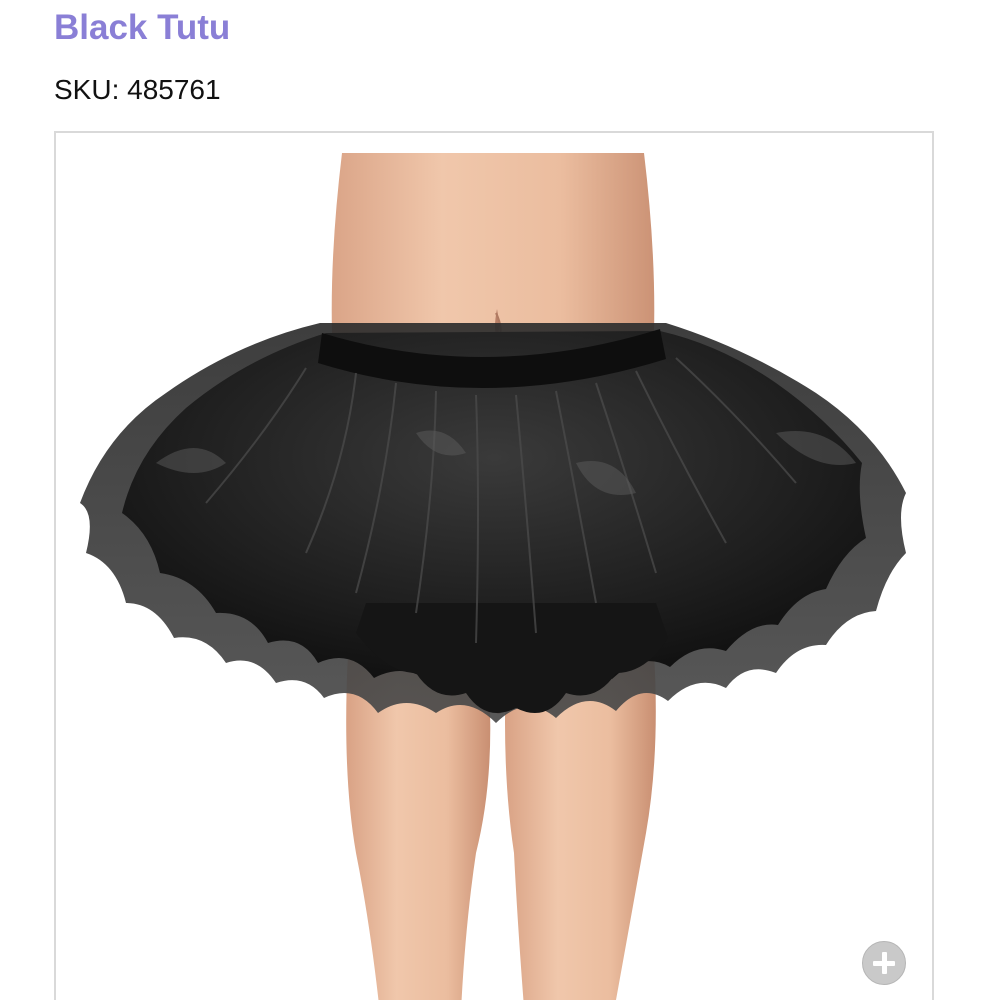 Image resolution: width=1000 pixels, height=1000 pixels. Describe the element at coordinates (174, 89) in the screenshot. I see `sku-value: 485761` at that location.